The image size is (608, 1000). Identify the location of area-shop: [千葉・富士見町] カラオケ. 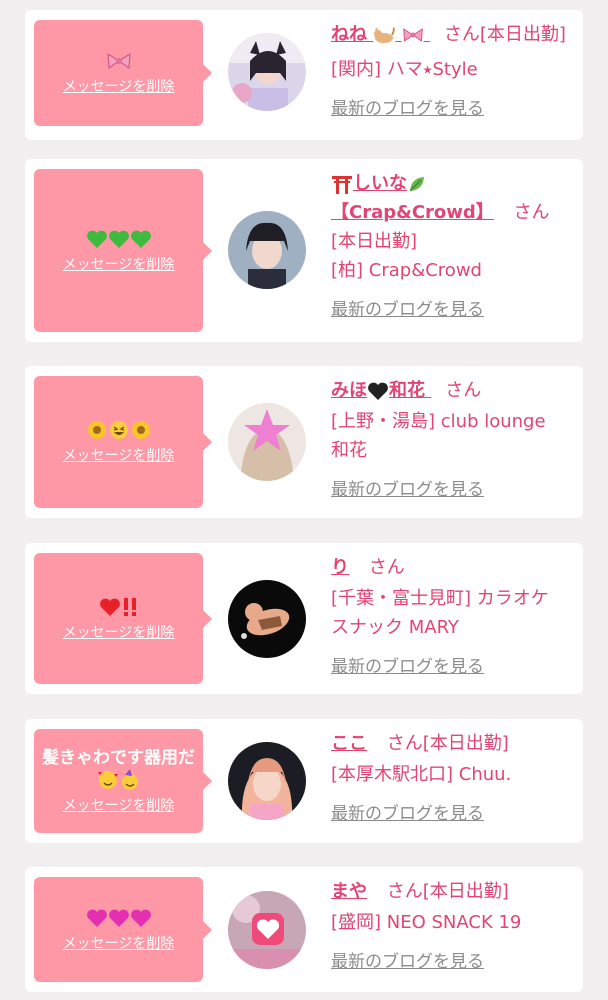
(440, 598).